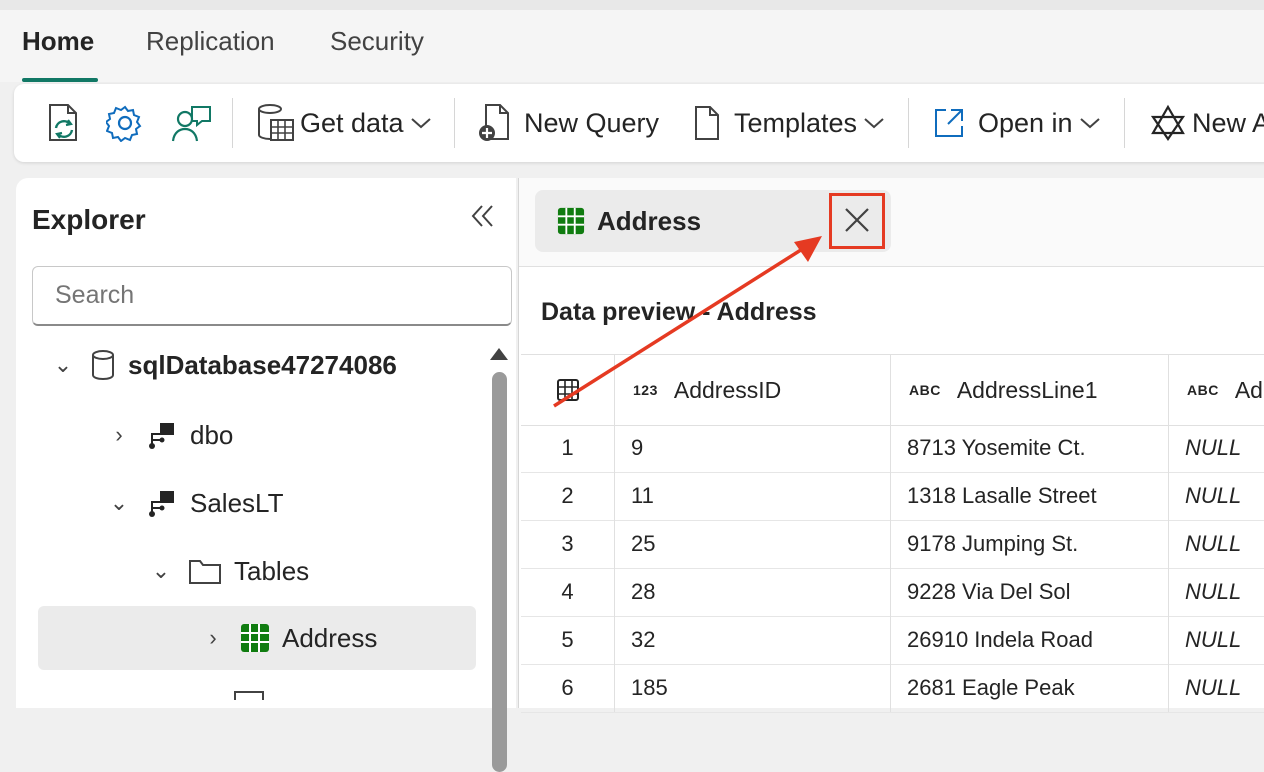 The image size is (1264, 772). I want to click on addressid-cell: 11, so click(753, 496).